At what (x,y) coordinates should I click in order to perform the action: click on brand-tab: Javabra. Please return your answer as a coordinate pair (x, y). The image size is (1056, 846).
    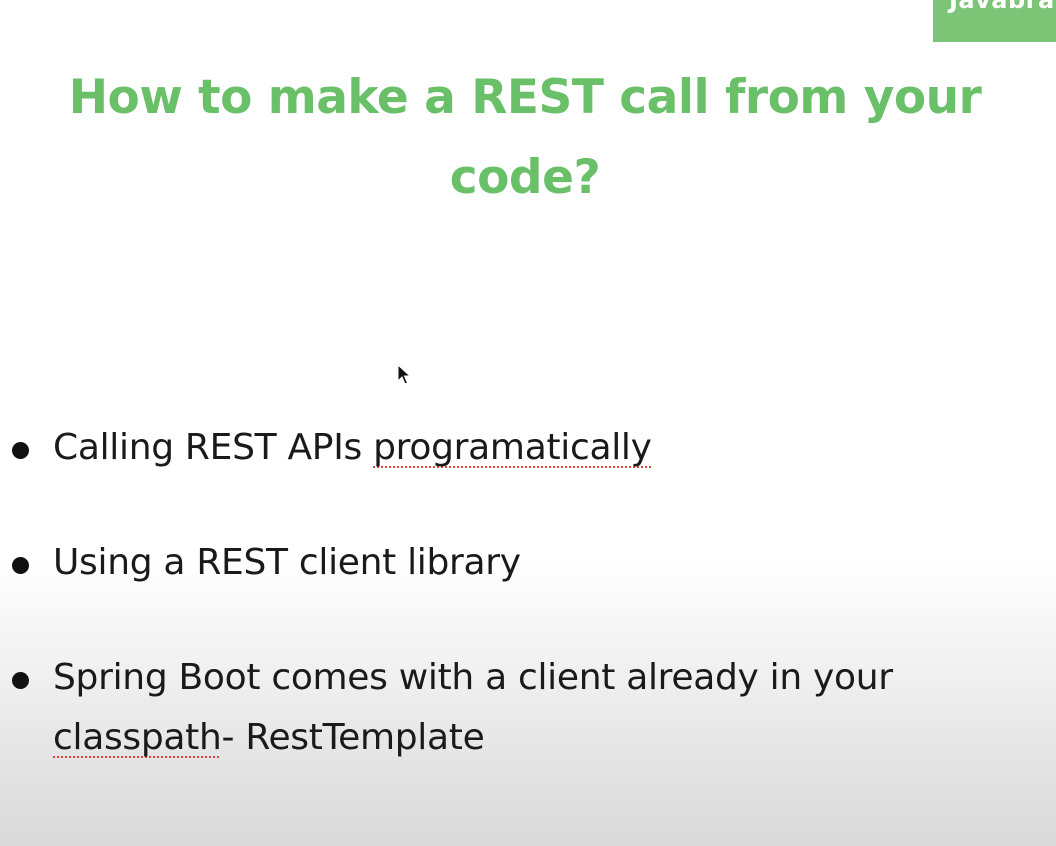
    Looking at the image, I should click on (994, 21).